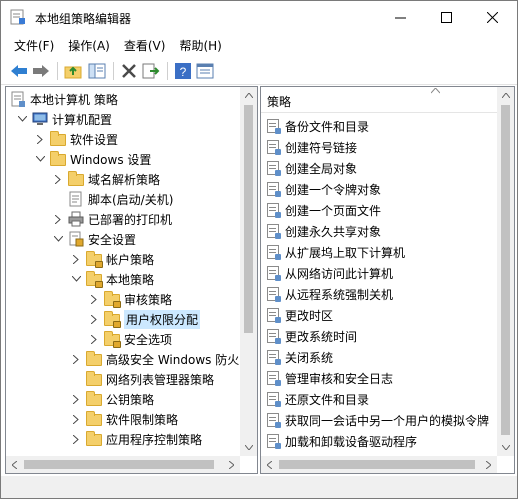 The image size is (518, 499). I want to click on tree-item-local-computer-policy: 本地计算机 策略, so click(64, 99).